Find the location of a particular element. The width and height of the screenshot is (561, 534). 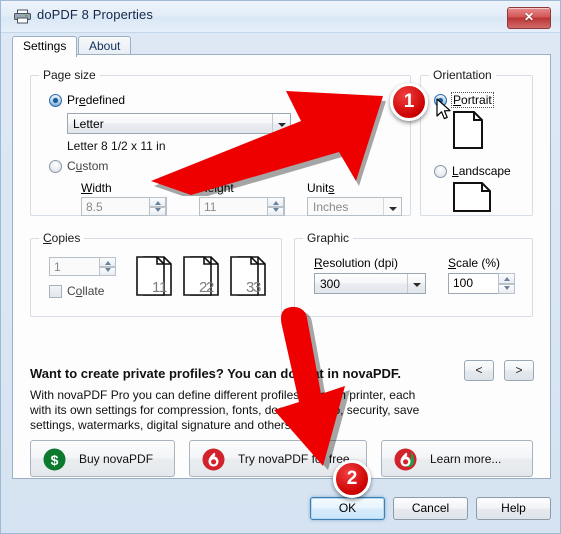

buy-novapdf-label: Buy novaPDF is located at coordinates (116, 459).